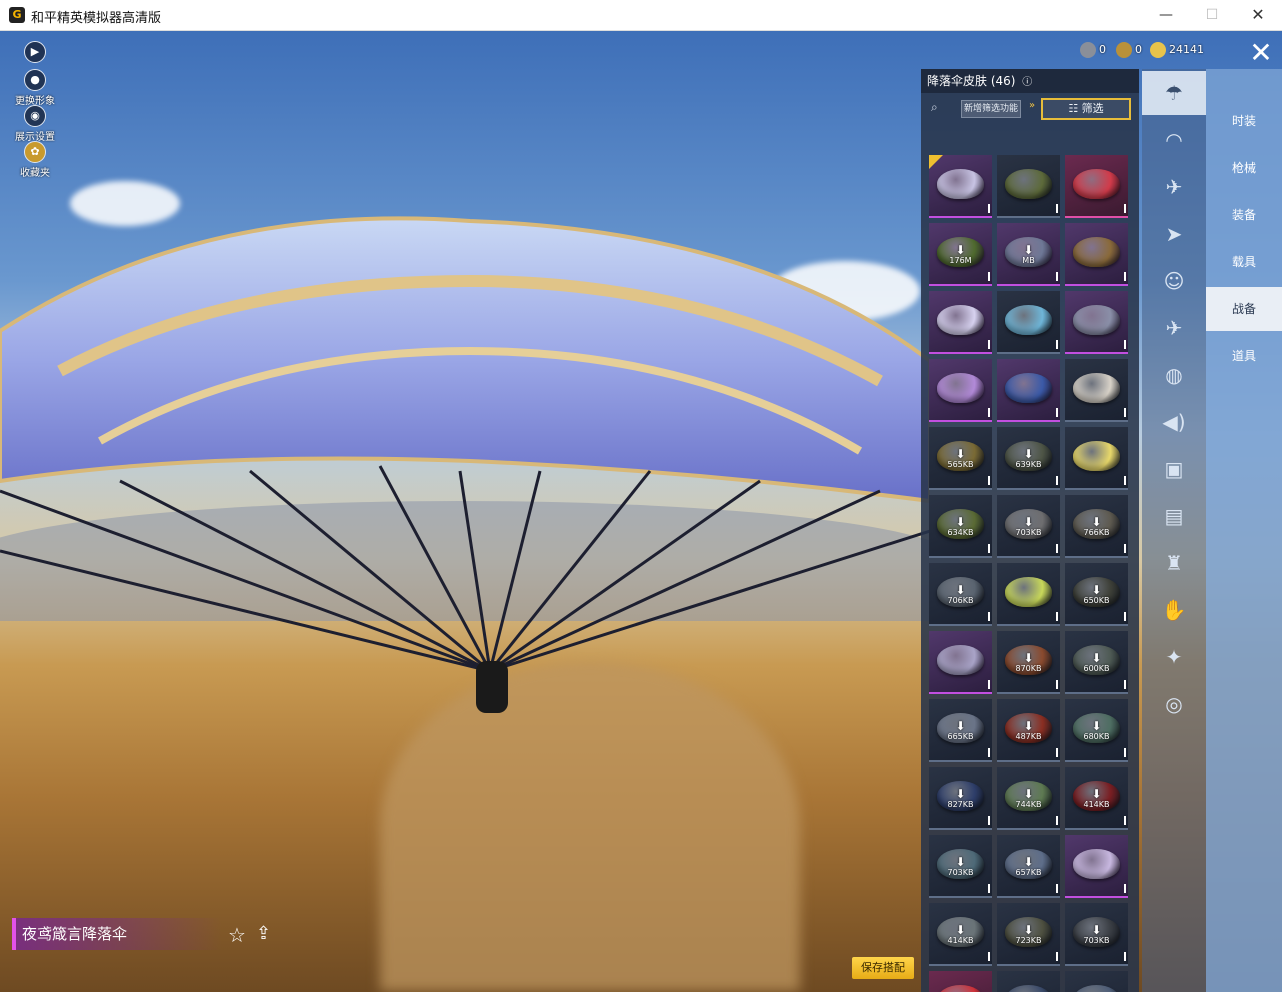 This screenshot has width=1282, height=992. What do you see at coordinates (1174, 328) in the screenshot?
I see `plane-icon: ✈` at bounding box center [1174, 328].